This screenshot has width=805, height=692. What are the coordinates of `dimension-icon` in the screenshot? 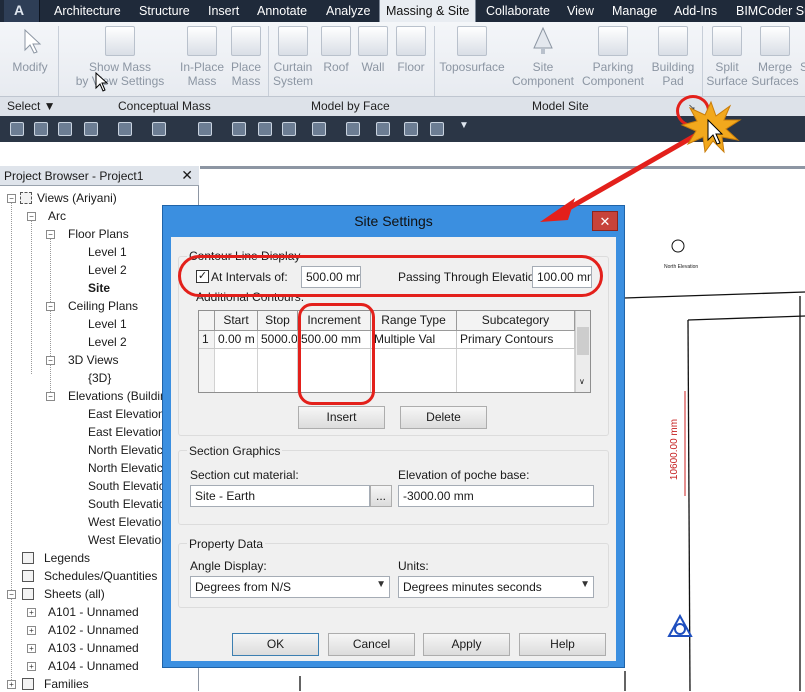 It's located at (239, 129).